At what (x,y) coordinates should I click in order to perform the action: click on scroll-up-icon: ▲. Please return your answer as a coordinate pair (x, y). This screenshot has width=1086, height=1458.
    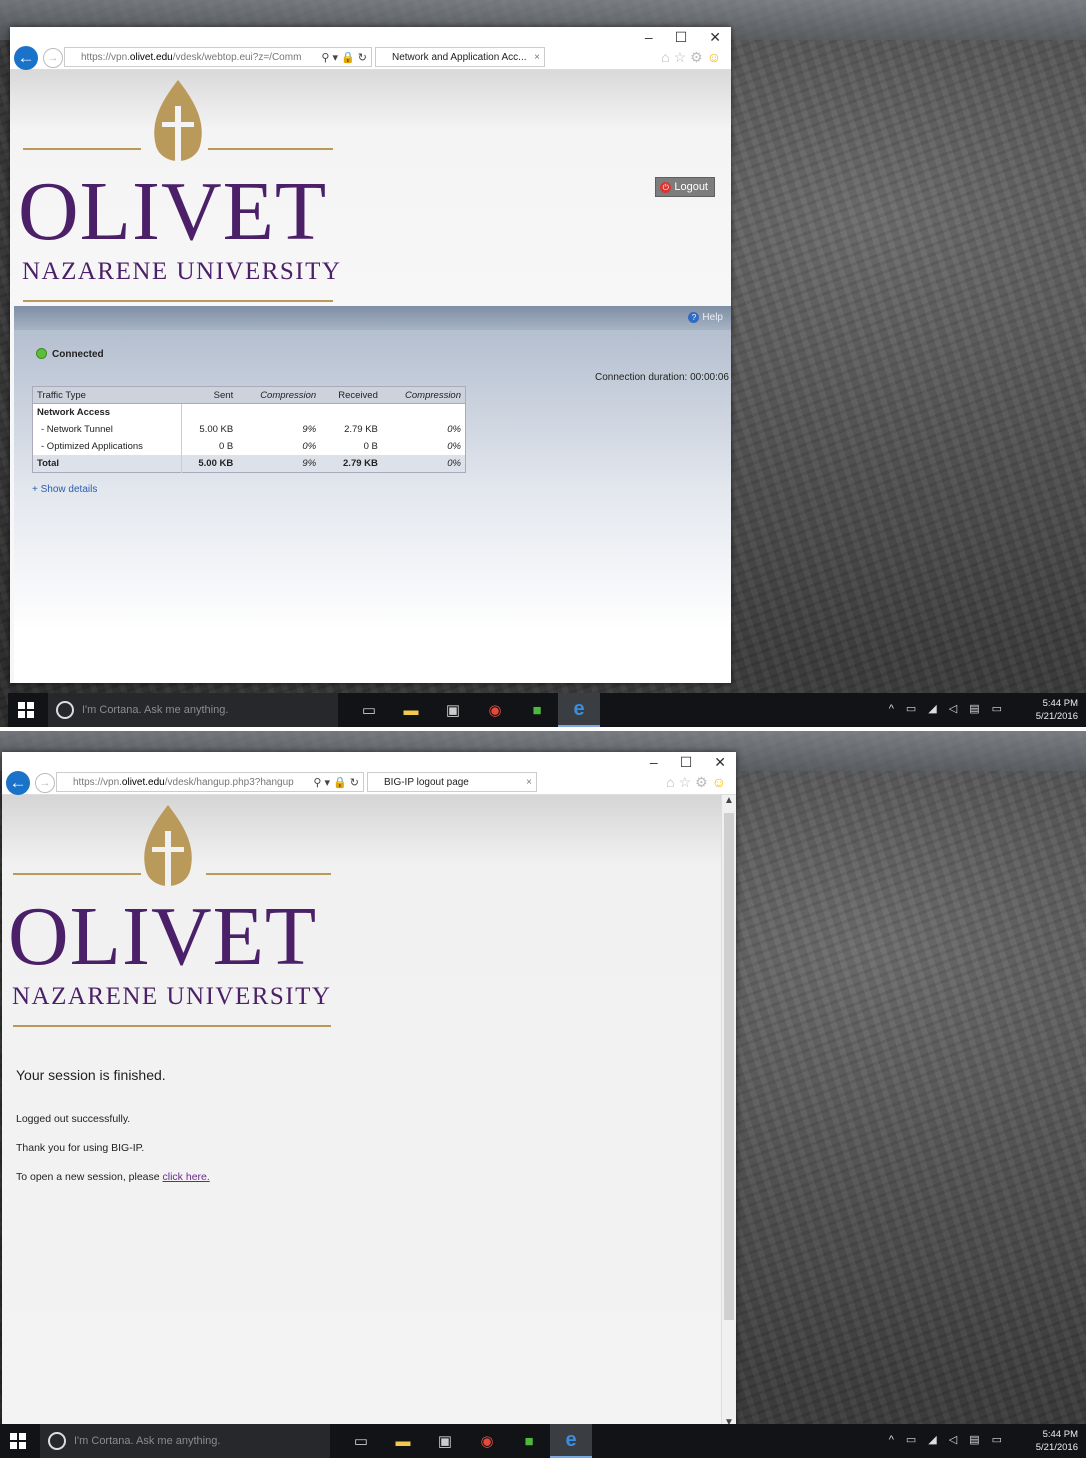
    Looking at the image, I should click on (729, 800).